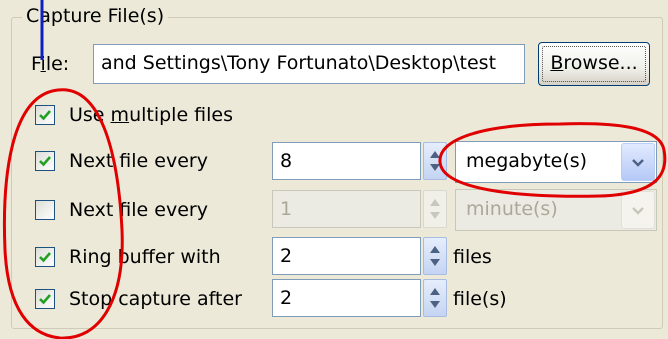 Image resolution: width=668 pixels, height=339 pixels. I want to click on use-multiple-files-checkbox, so click(45, 115).